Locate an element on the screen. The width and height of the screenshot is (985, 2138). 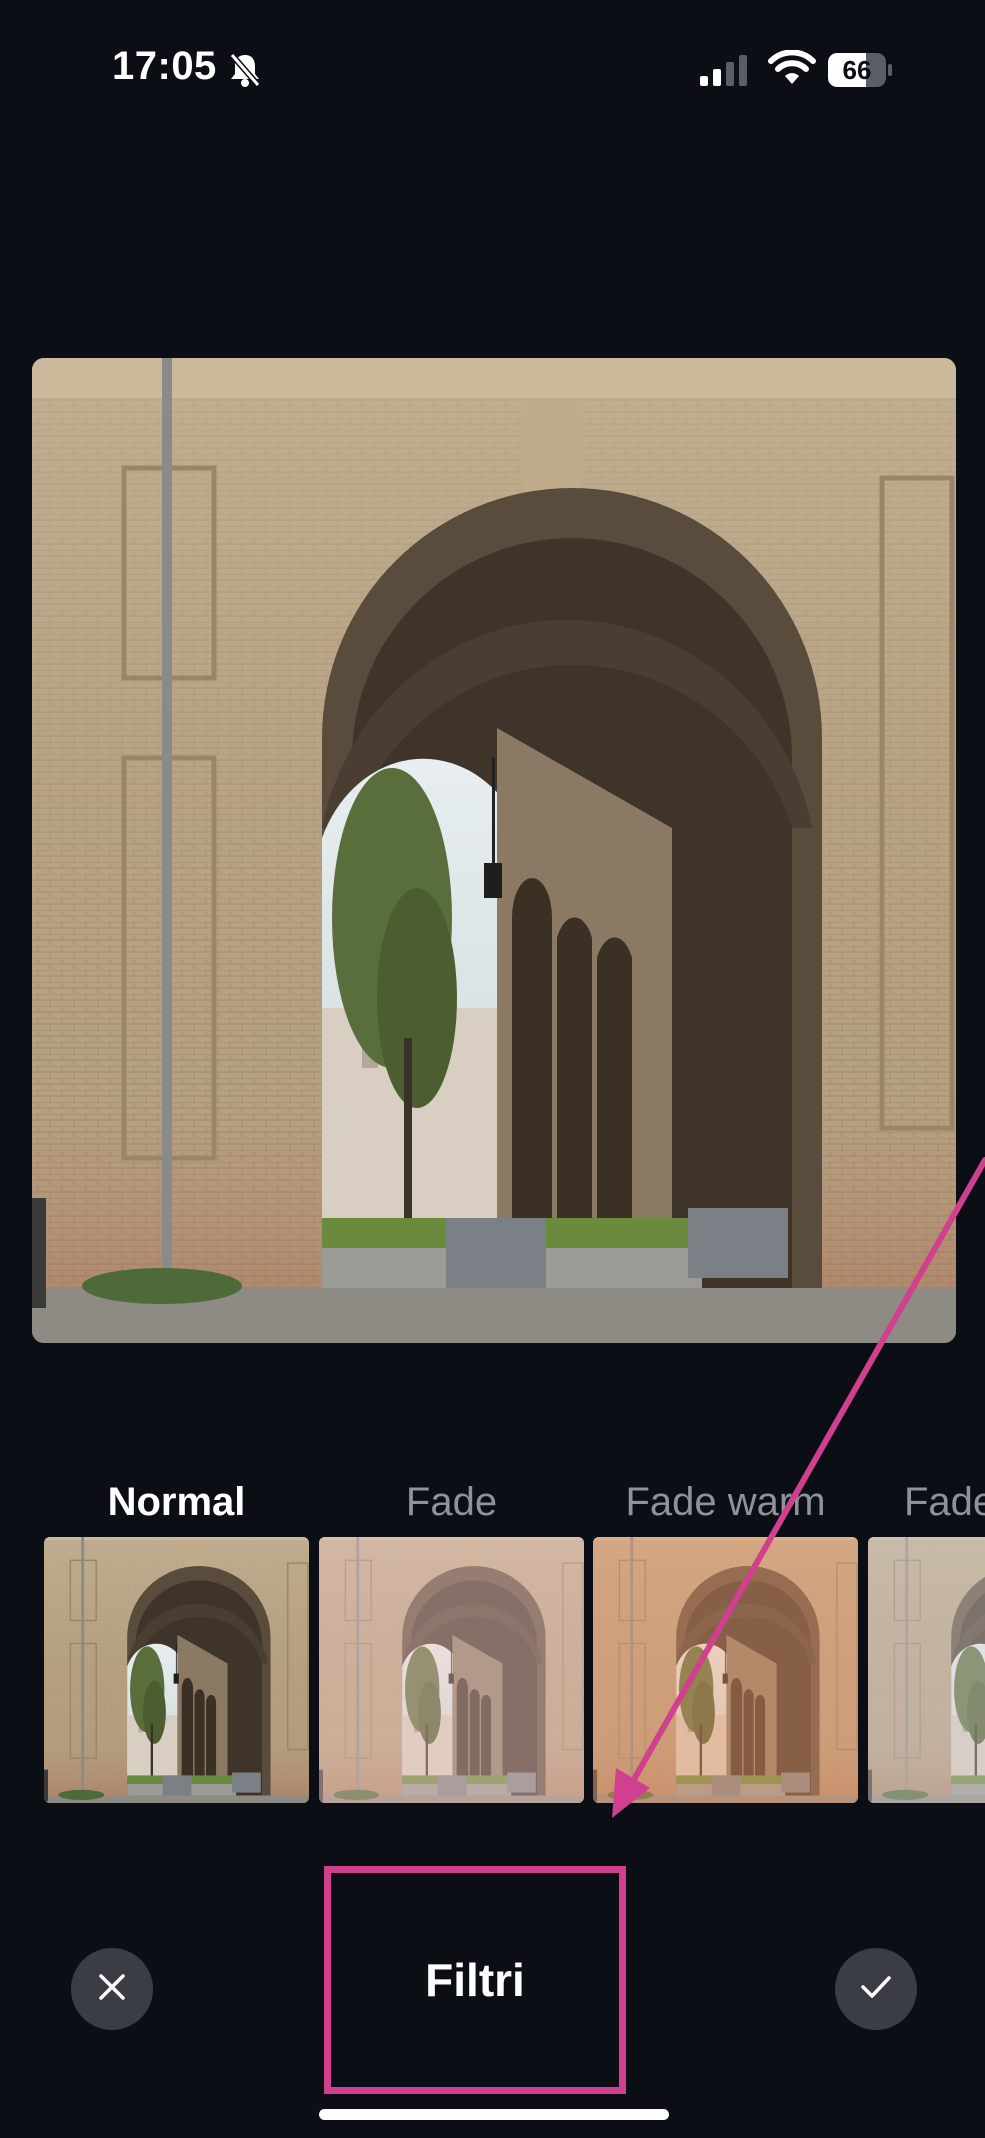
checkmark-icon is located at coordinates (876, 1989).